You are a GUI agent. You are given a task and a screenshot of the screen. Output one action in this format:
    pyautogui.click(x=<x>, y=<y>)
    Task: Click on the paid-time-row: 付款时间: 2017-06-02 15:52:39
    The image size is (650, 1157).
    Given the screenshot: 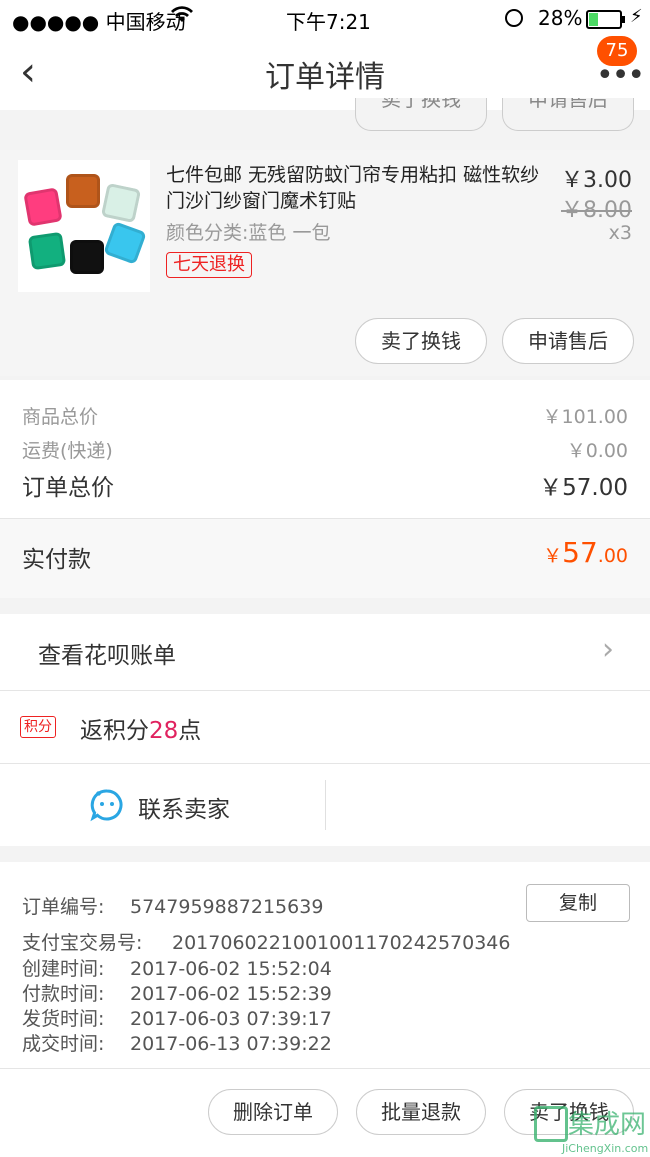 What is the action you would take?
    pyautogui.click(x=177, y=994)
    